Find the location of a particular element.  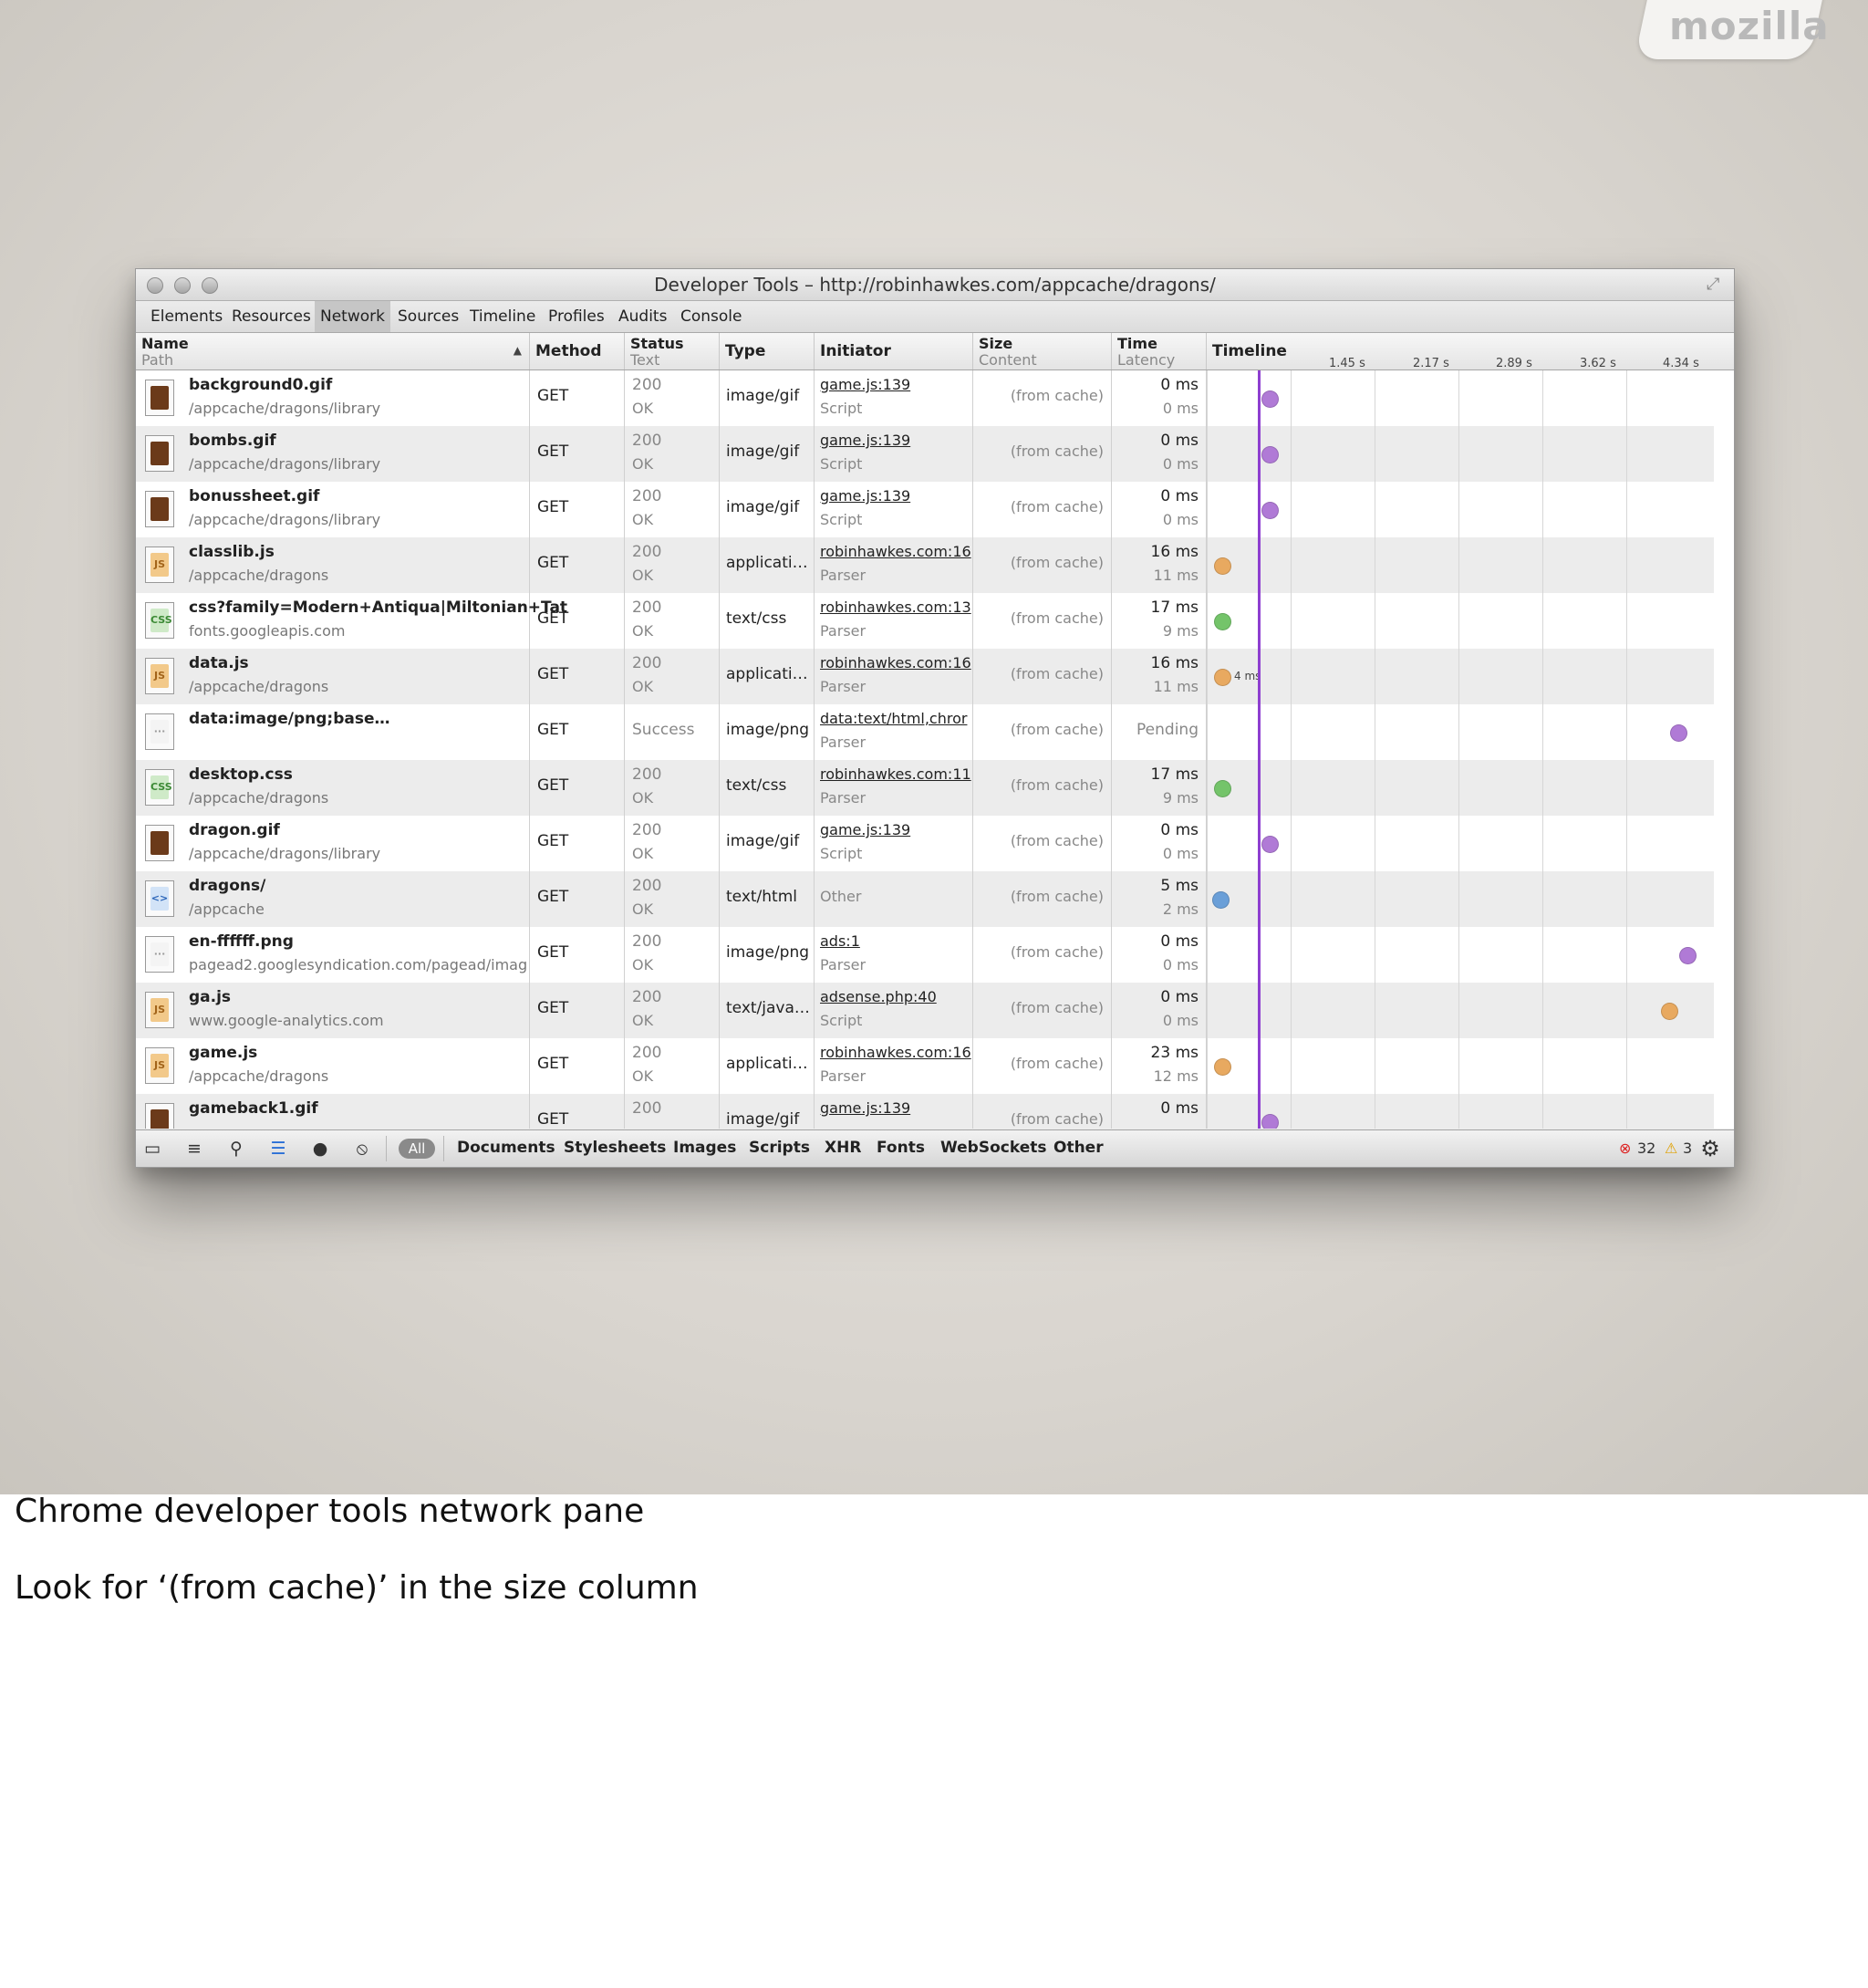

column-header-method: Method is located at coordinates (577, 351).